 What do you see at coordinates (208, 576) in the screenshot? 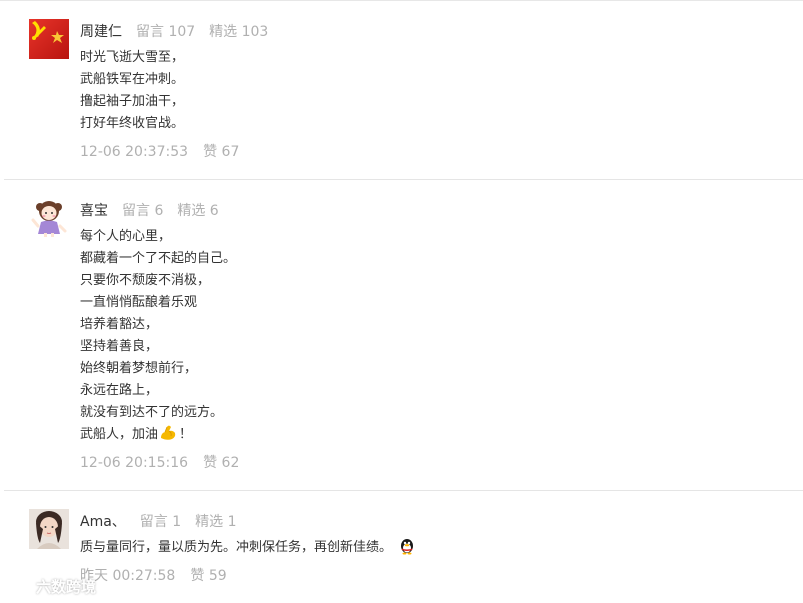
I see `like-button: 赞 59` at bounding box center [208, 576].